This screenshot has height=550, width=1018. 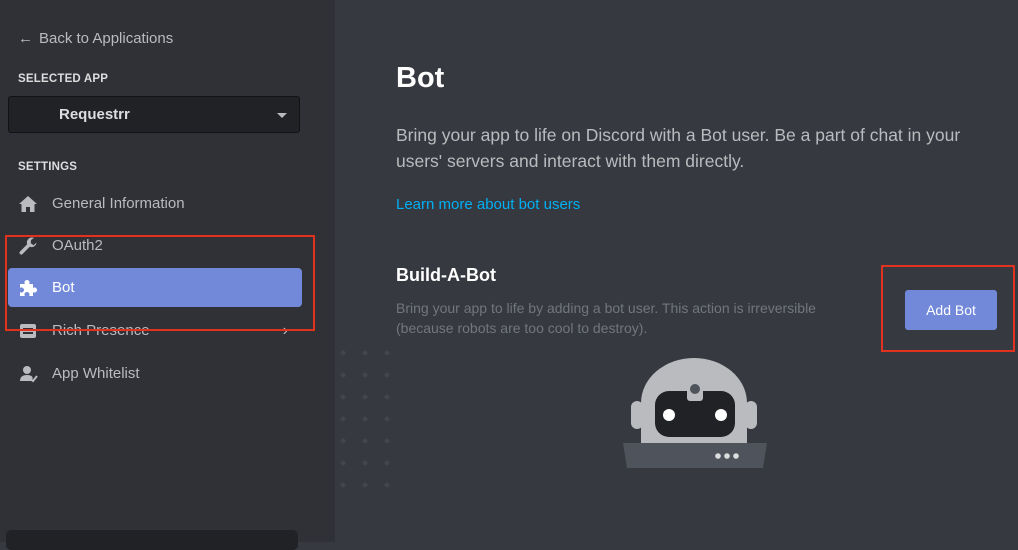 What do you see at coordinates (25, 38) in the screenshot?
I see `back-arrow-icon: ←` at bounding box center [25, 38].